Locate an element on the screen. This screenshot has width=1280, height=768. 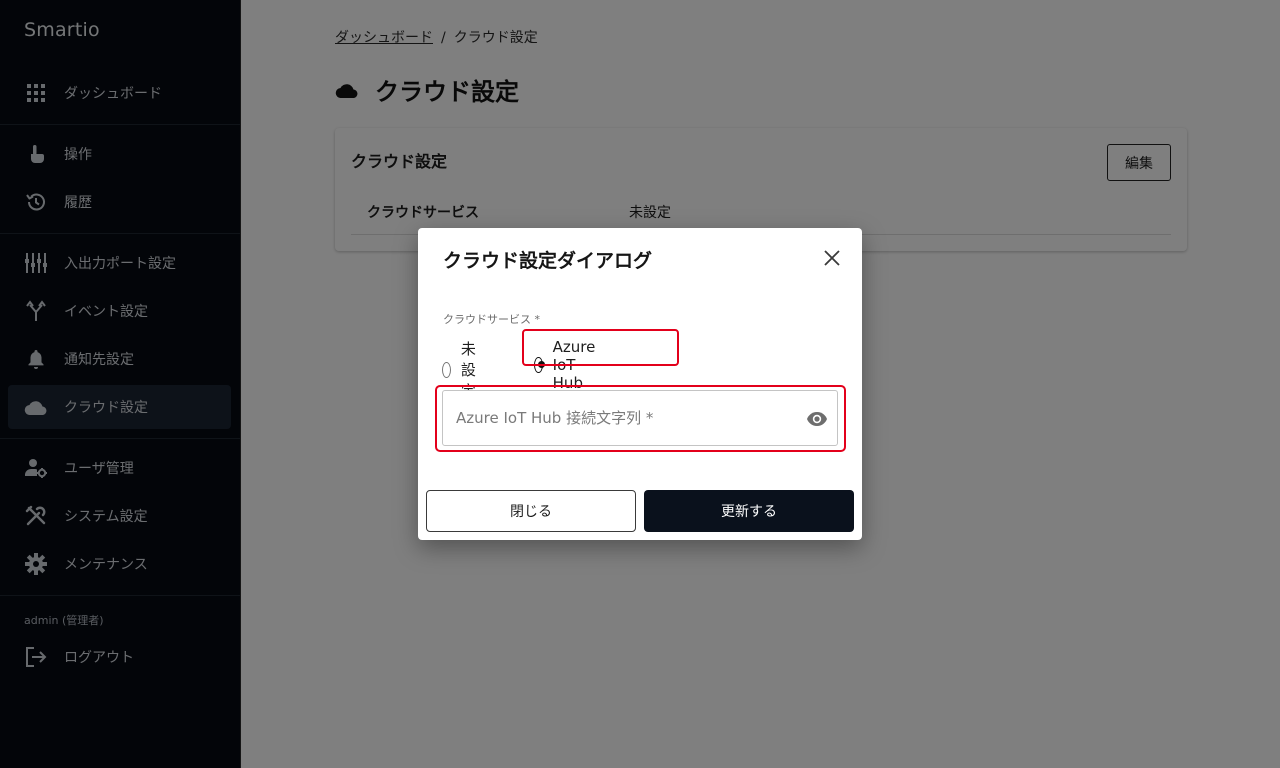
connection-string-field is located at coordinates (640, 418).